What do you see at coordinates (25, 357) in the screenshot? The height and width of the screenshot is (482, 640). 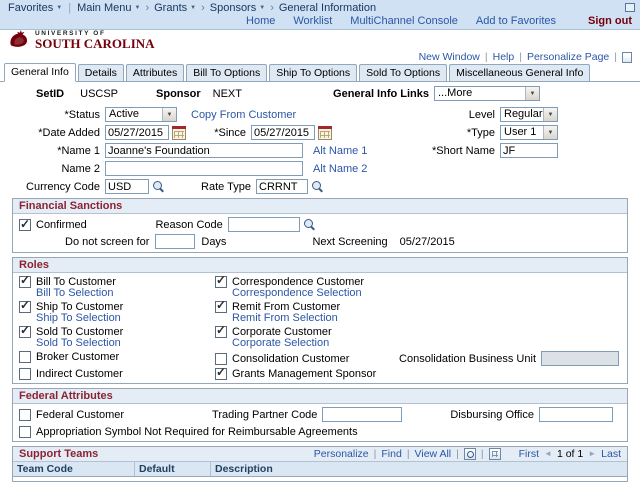 I see `broker-customer-checkbox` at bounding box center [25, 357].